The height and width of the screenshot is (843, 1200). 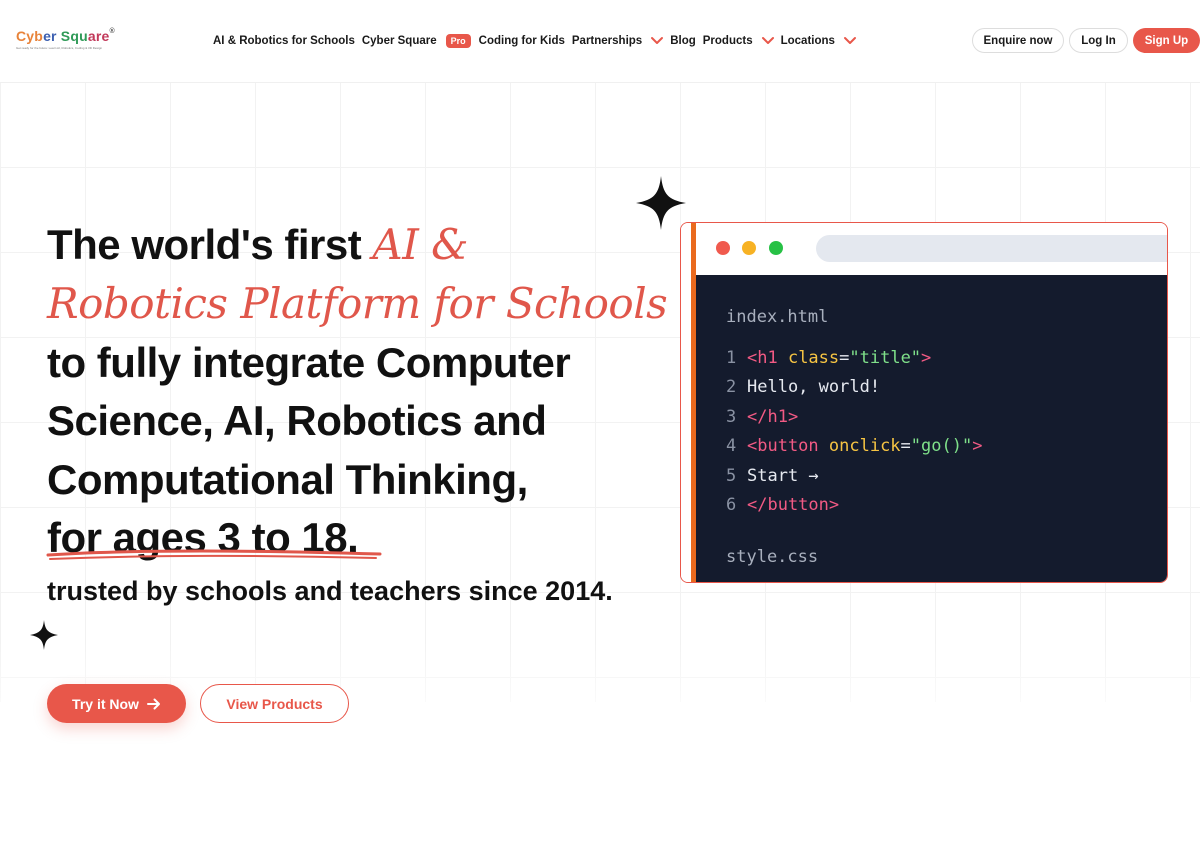 What do you see at coordinates (287, 479) in the screenshot?
I see `hero-headline-line-5: Computational Thinking,` at bounding box center [287, 479].